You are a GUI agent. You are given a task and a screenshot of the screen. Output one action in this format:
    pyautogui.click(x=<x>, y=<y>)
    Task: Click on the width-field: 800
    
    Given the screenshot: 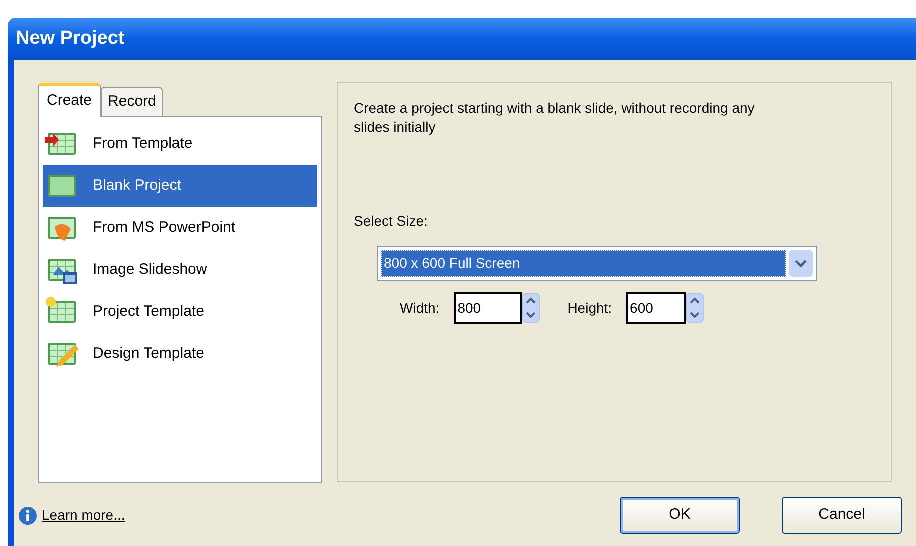 What is the action you would take?
    pyautogui.click(x=488, y=308)
    